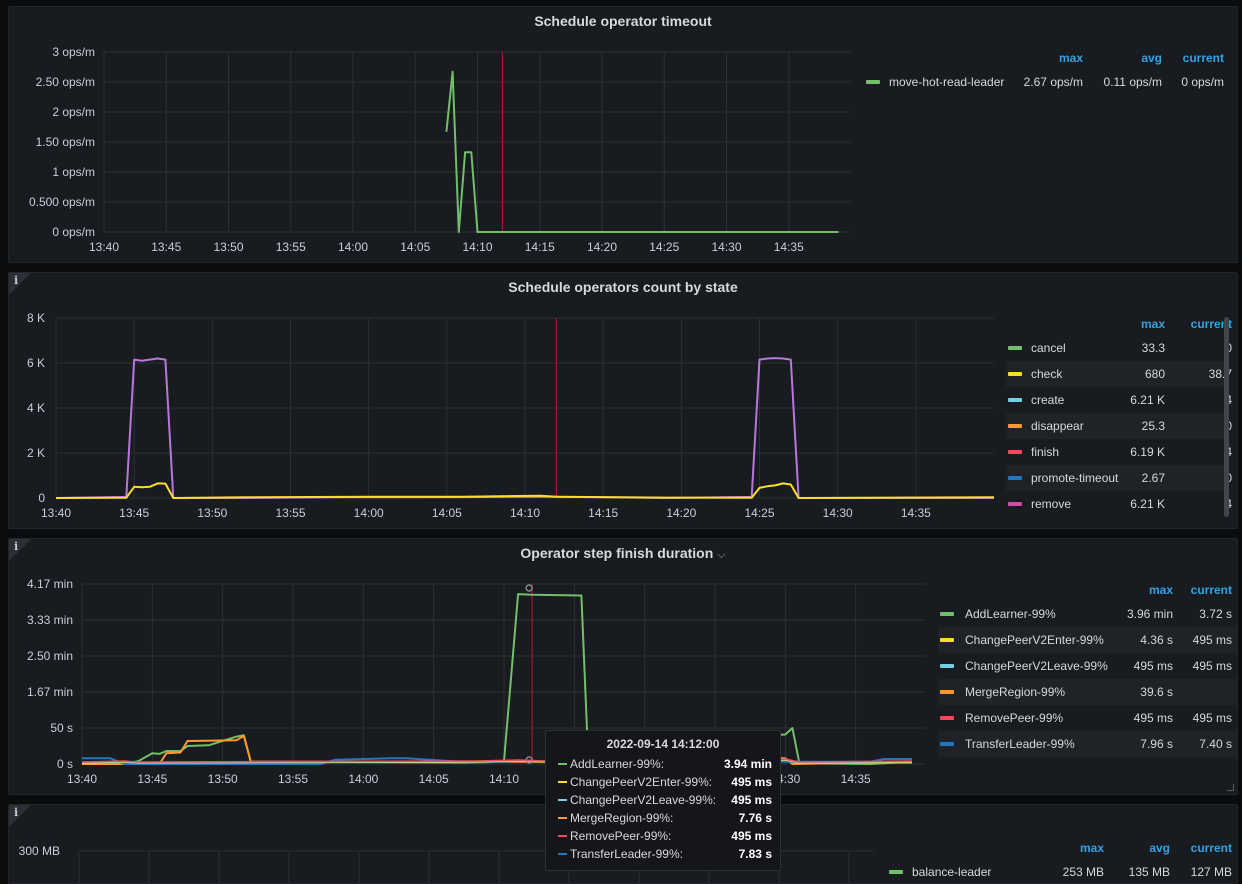 The height and width of the screenshot is (884, 1242). Describe the element at coordinates (65, 764) in the screenshot. I see `y-tick-label: 0 s` at that location.